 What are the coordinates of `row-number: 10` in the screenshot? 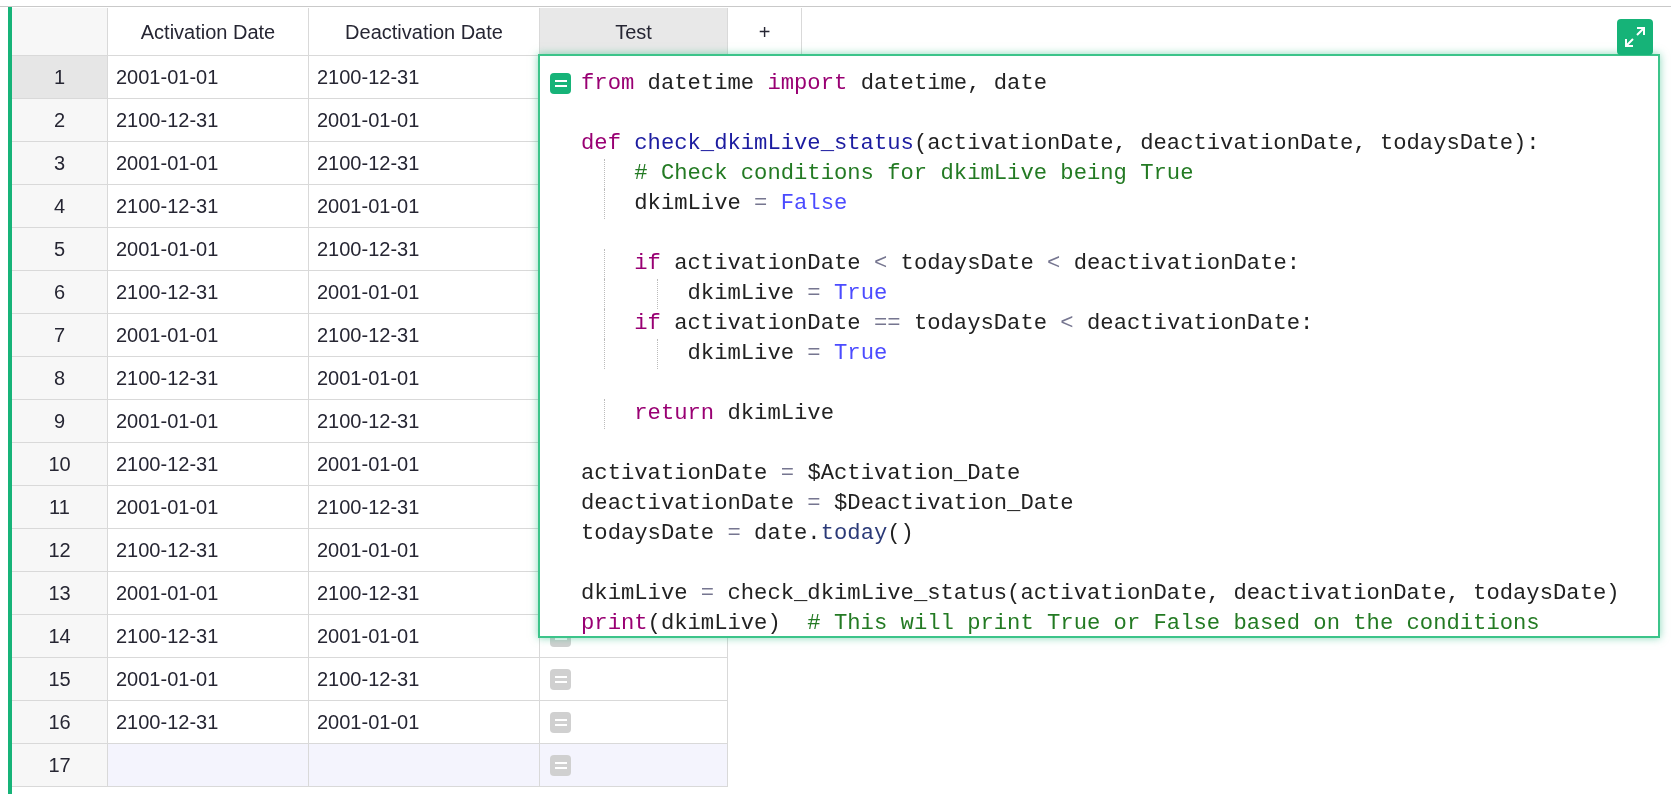 It's located at (60, 464).